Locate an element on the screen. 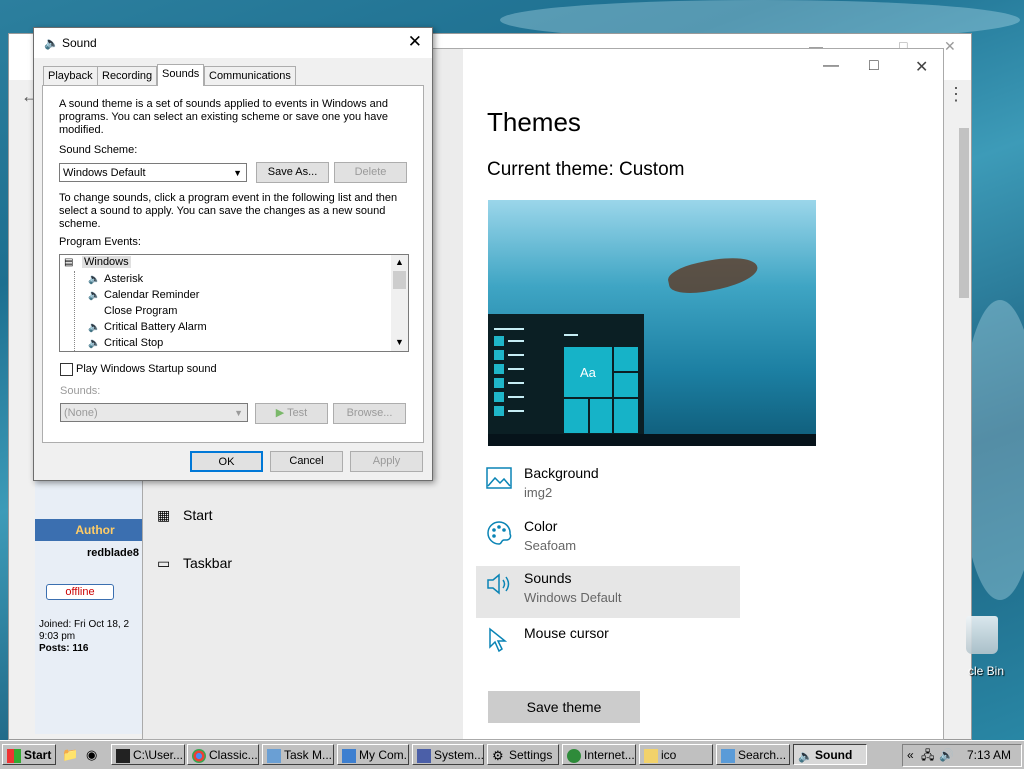 The width and height of the screenshot is (1024, 769). status-badge: offline is located at coordinates (80, 592).